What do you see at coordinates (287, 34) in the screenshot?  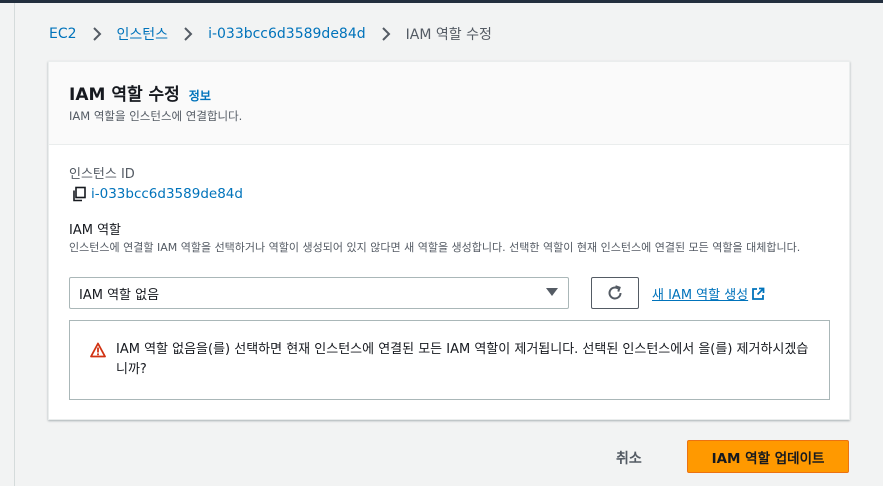 I see `breadcrumb-instance-id: i-033bcc6d3589de84d` at bounding box center [287, 34].